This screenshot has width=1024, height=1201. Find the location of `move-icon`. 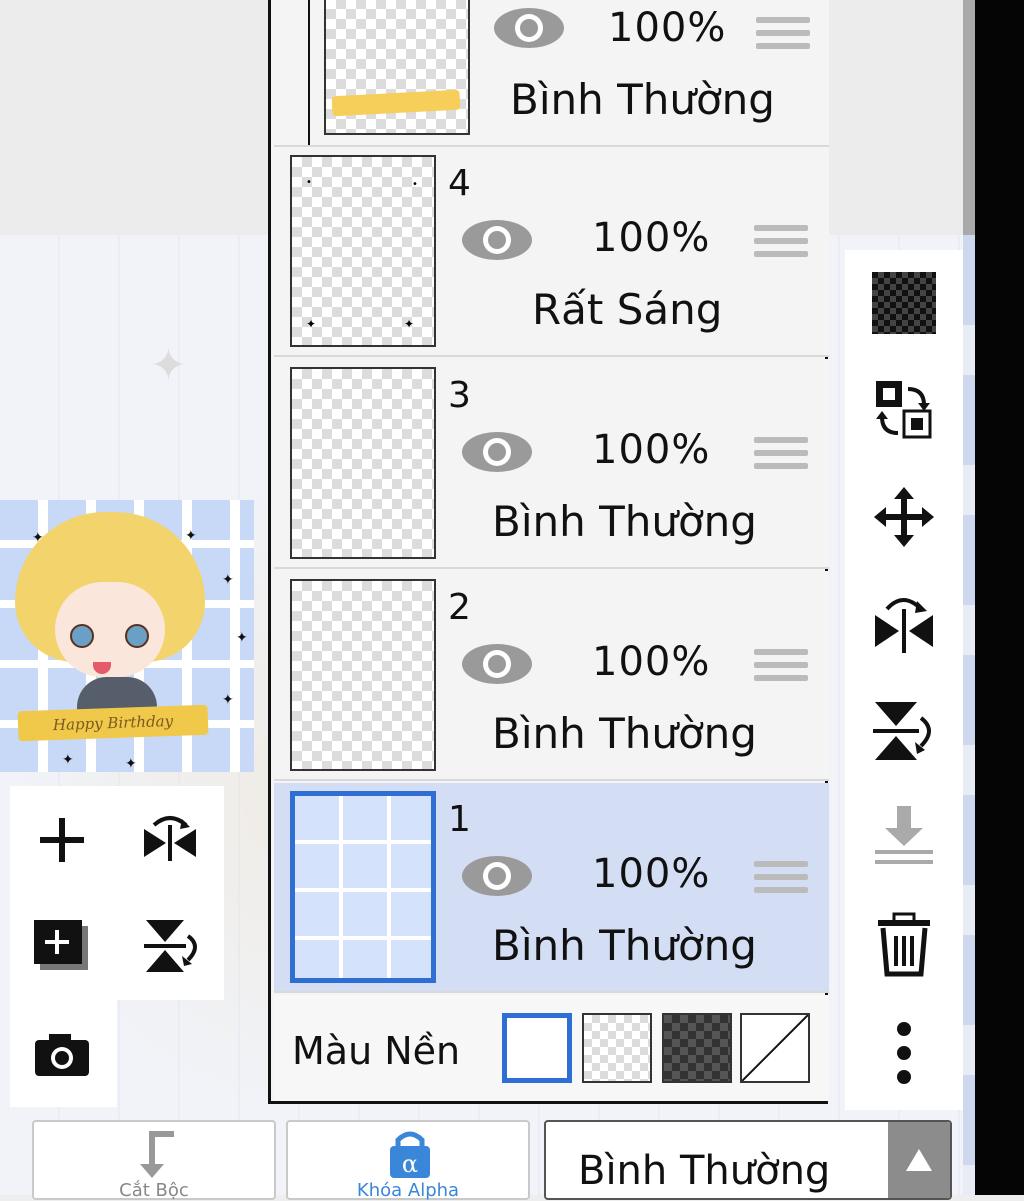

move-icon is located at coordinates (904, 517).